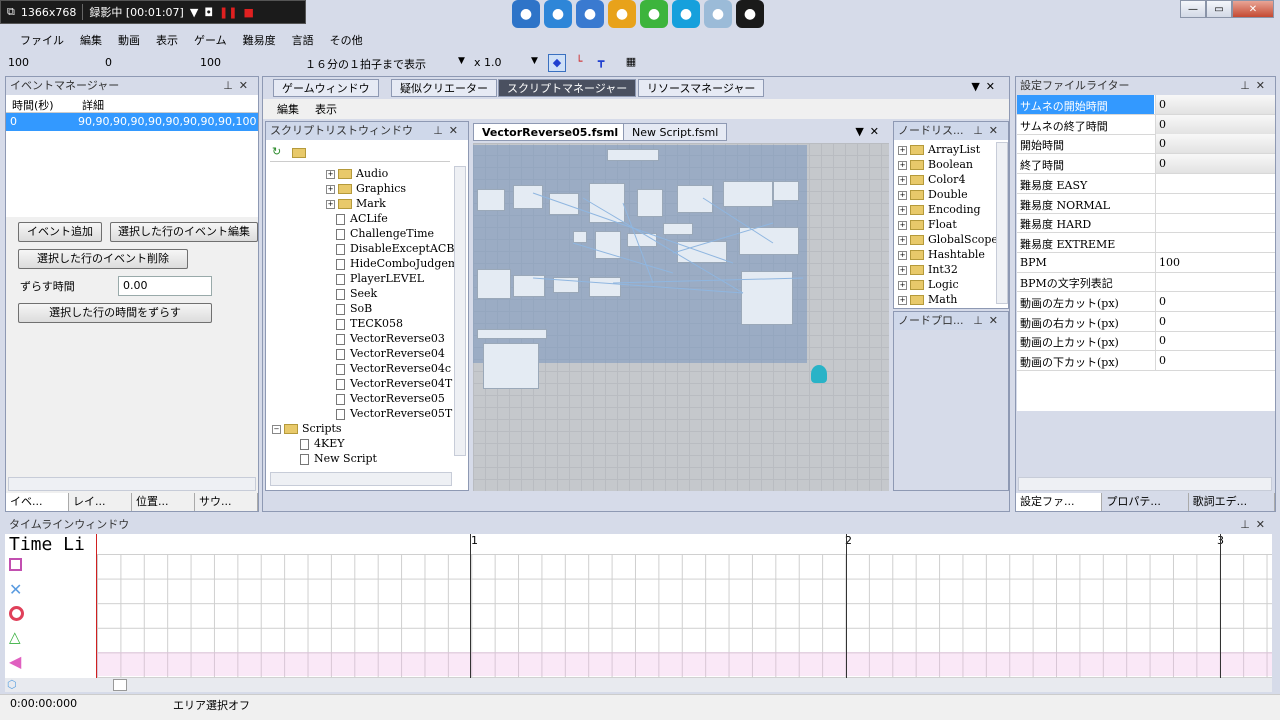 The height and width of the screenshot is (720, 1280). I want to click on circle-icon, so click(16, 613).